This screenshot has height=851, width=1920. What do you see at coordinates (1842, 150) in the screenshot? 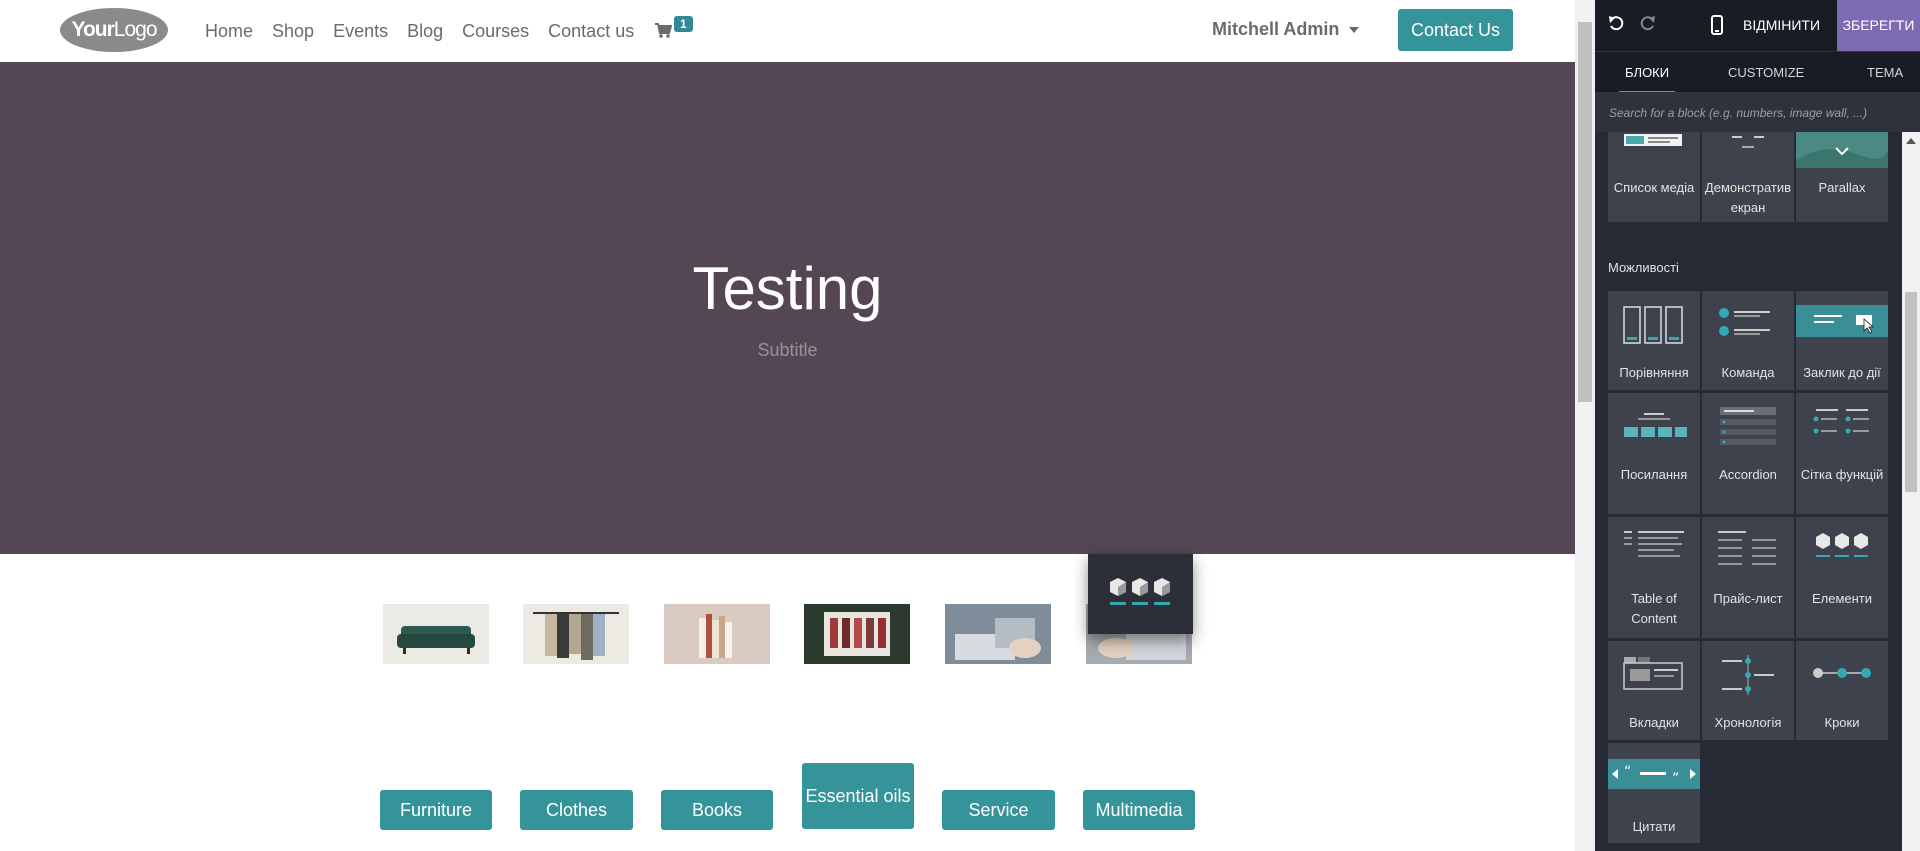
I see `parallax-thumb-icon` at bounding box center [1842, 150].